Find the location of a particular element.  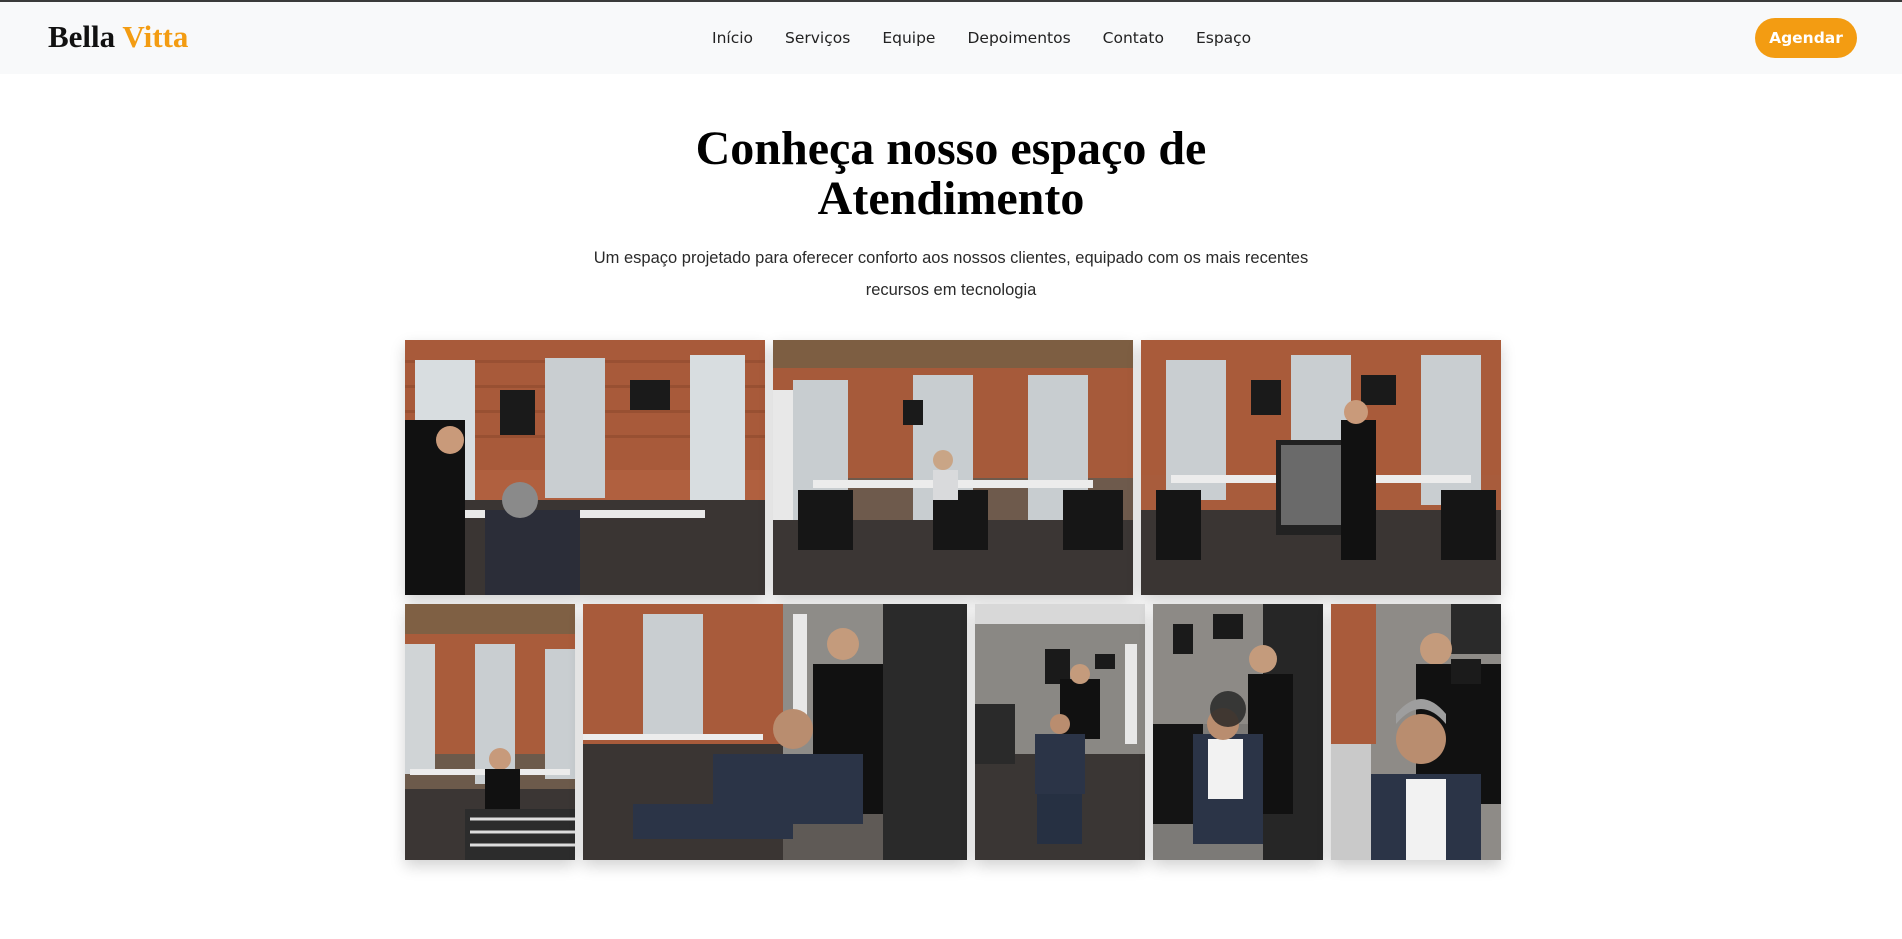

schedule-button: Agendar is located at coordinates (1806, 38).